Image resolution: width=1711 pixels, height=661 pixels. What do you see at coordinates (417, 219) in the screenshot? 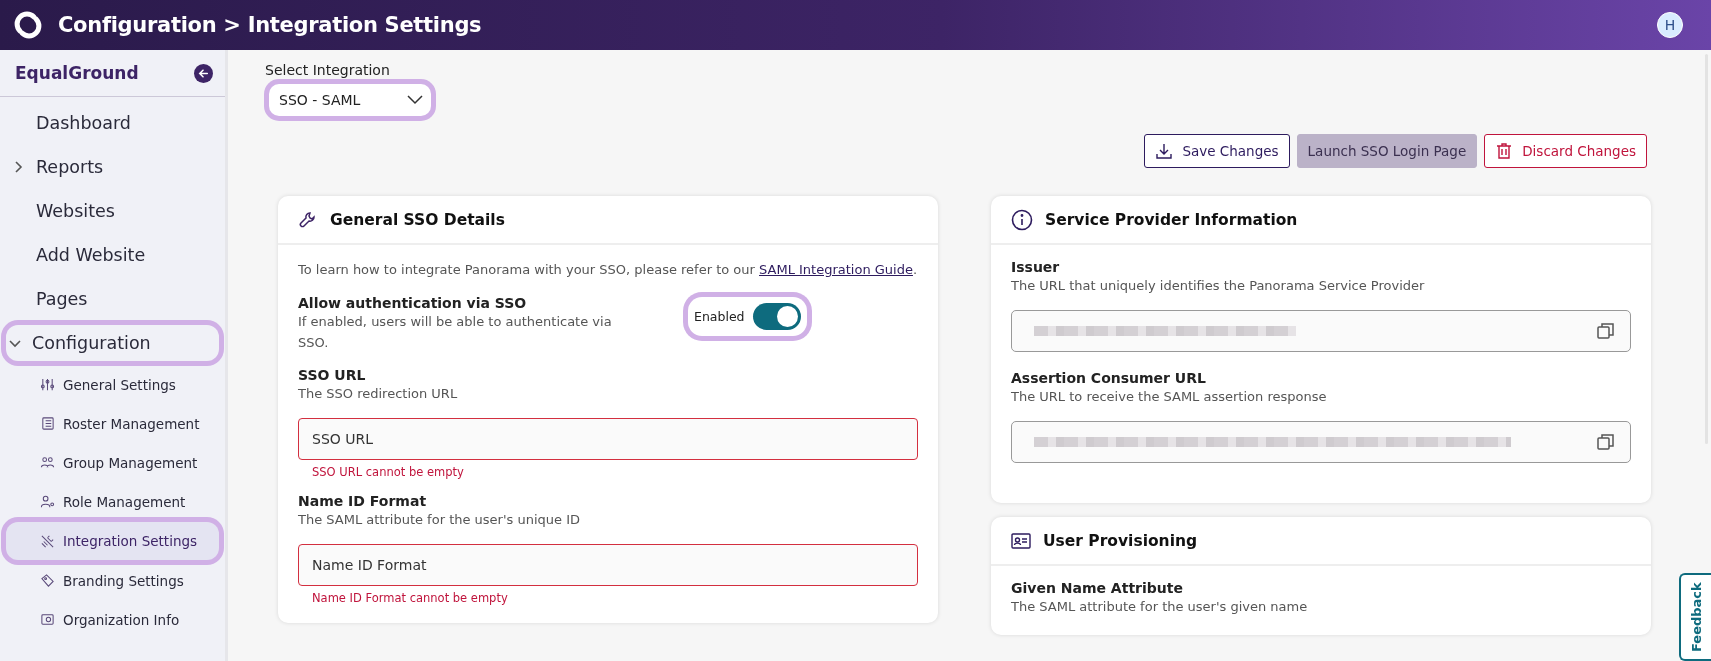
I see `card-title: General SSO Details` at bounding box center [417, 219].